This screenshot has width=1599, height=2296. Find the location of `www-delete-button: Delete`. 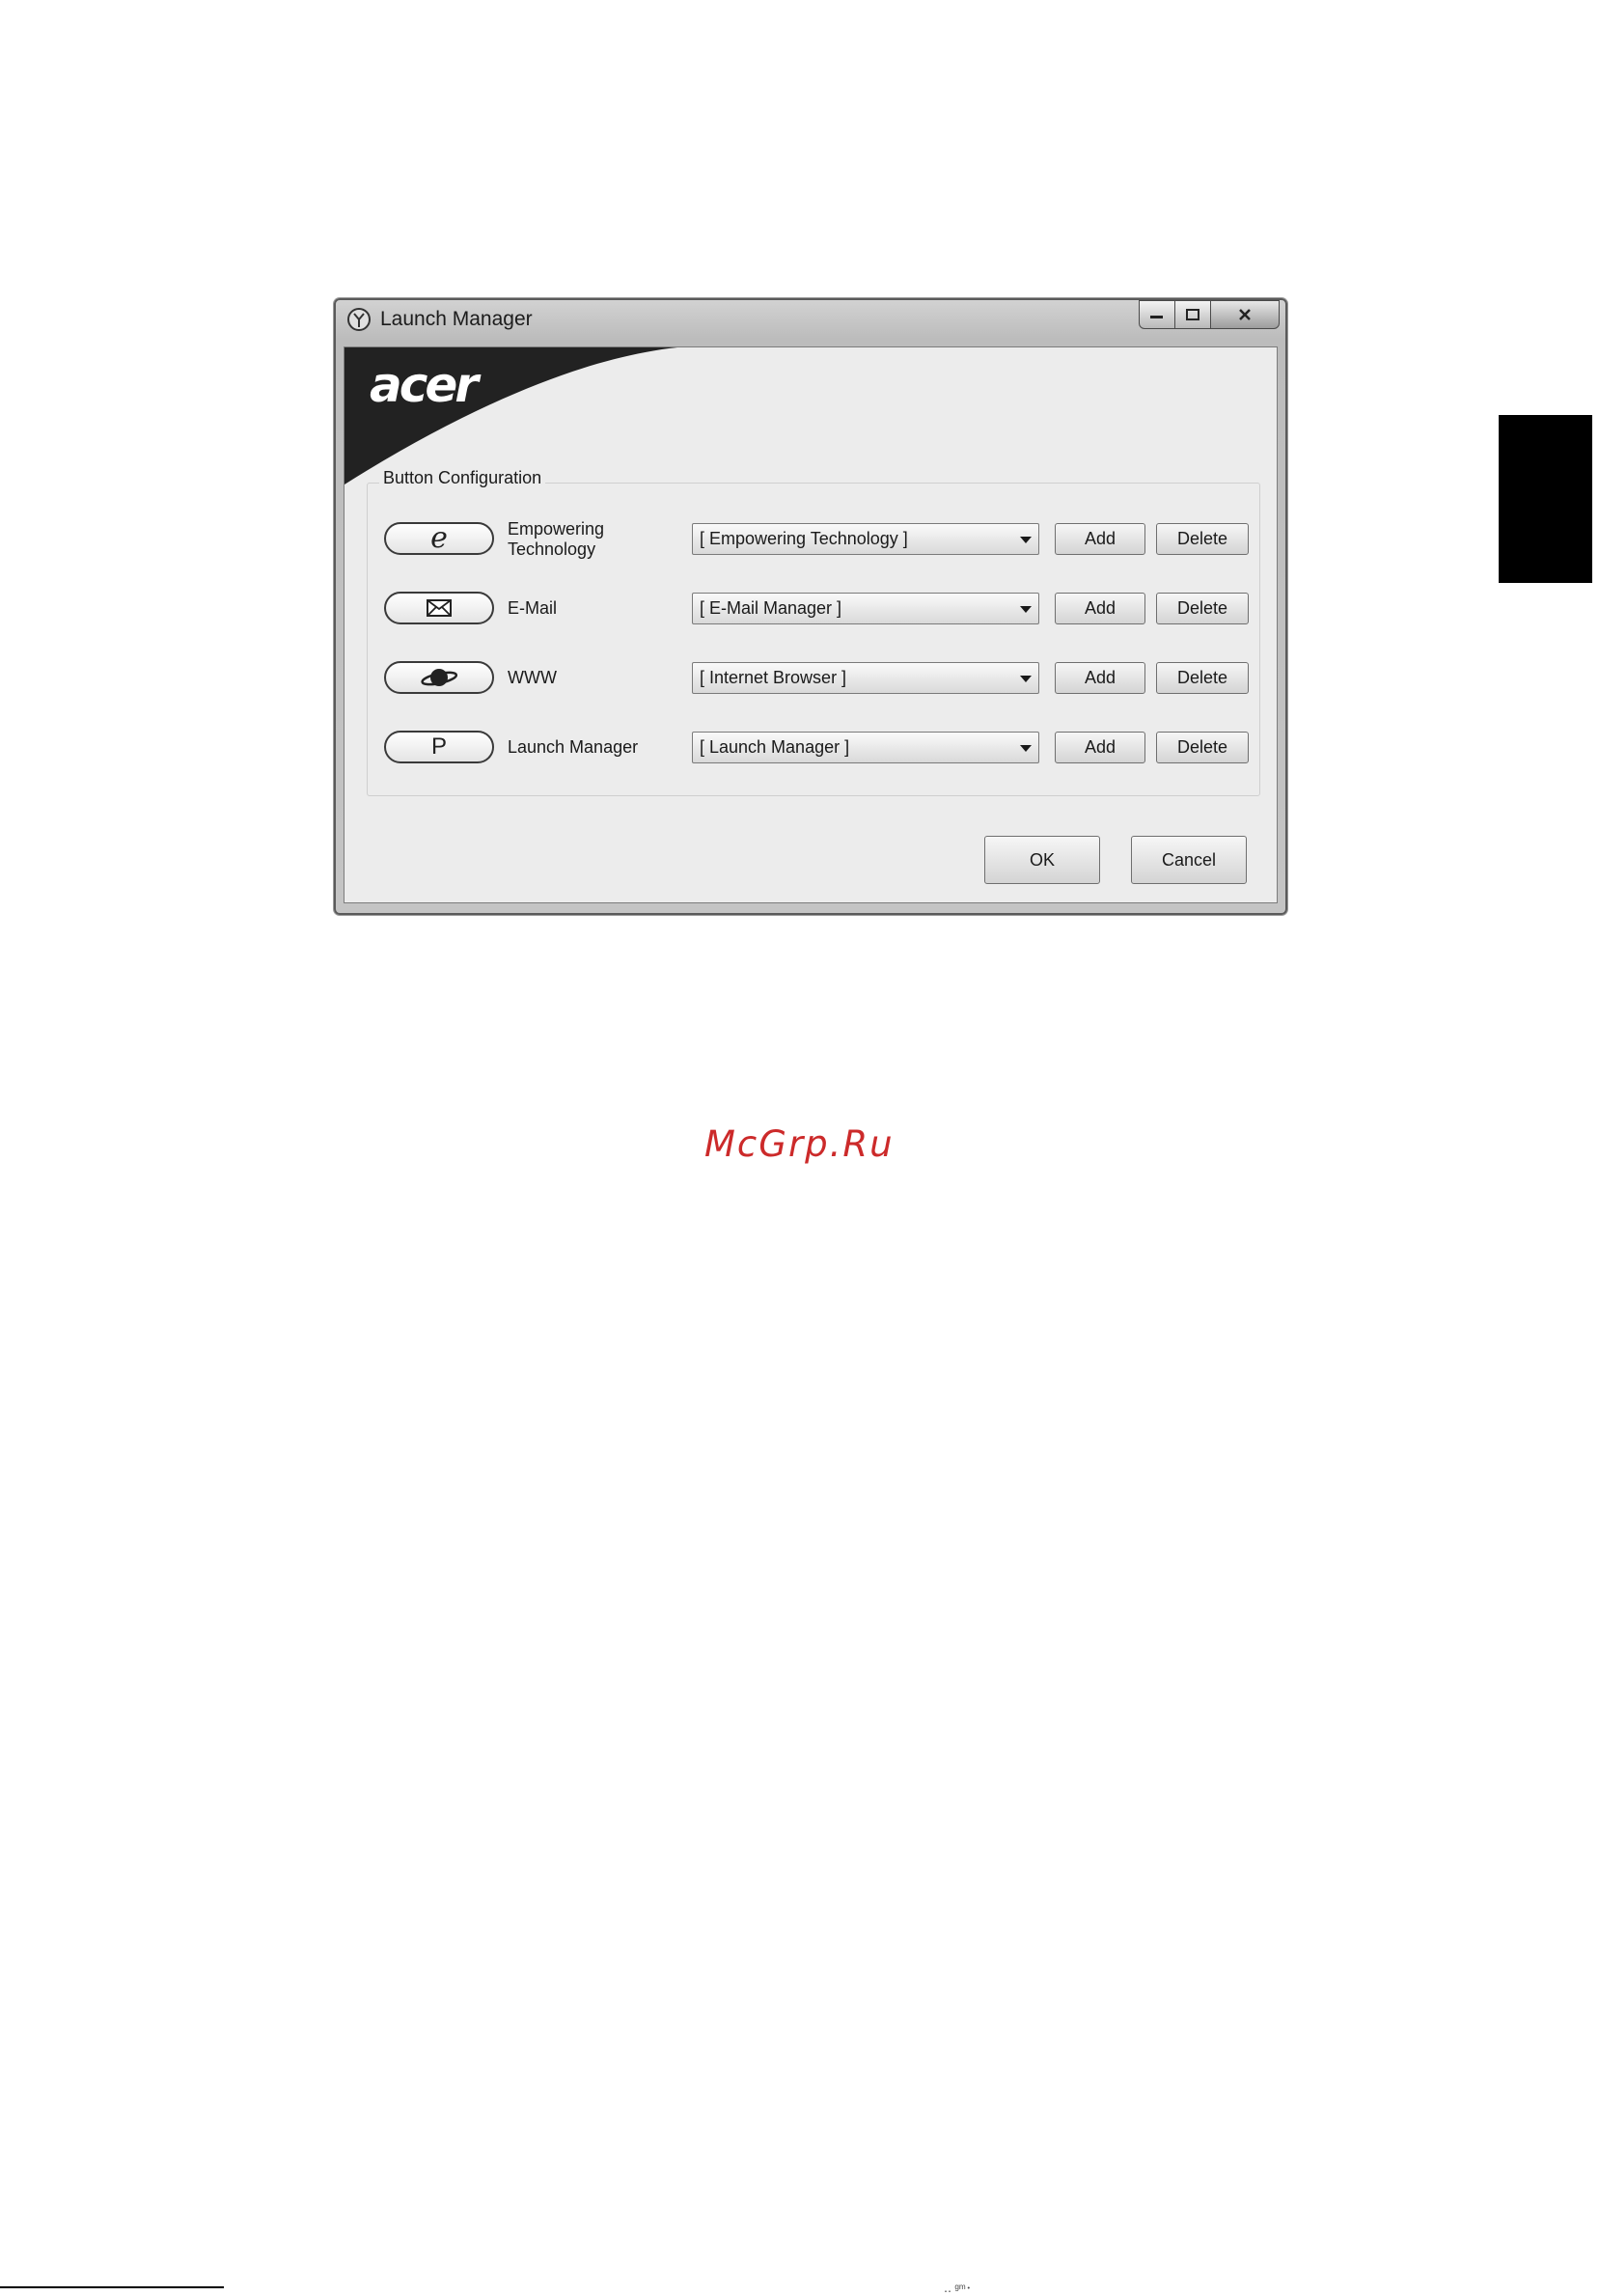

www-delete-button: Delete is located at coordinates (1202, 678).